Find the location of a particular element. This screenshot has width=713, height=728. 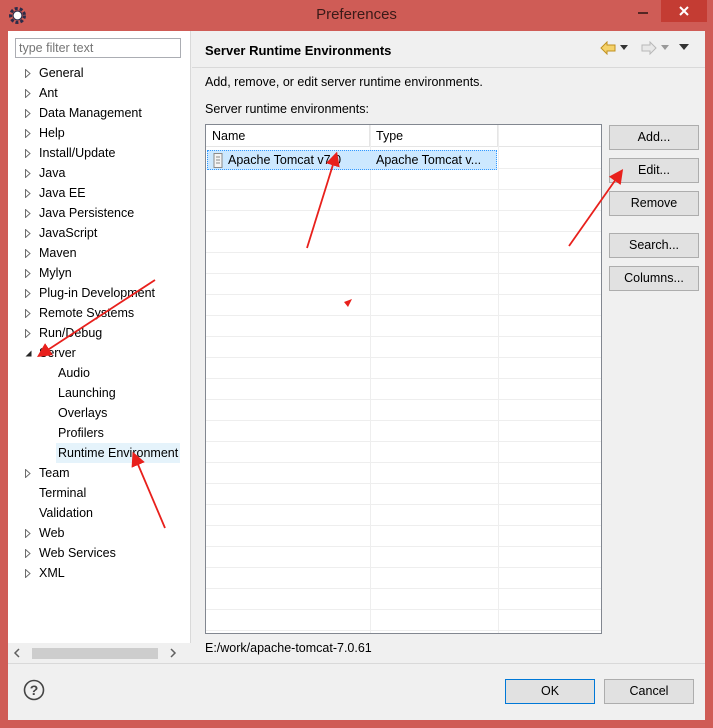

tree-item-label: Validation is located at coordinates (66, 513).